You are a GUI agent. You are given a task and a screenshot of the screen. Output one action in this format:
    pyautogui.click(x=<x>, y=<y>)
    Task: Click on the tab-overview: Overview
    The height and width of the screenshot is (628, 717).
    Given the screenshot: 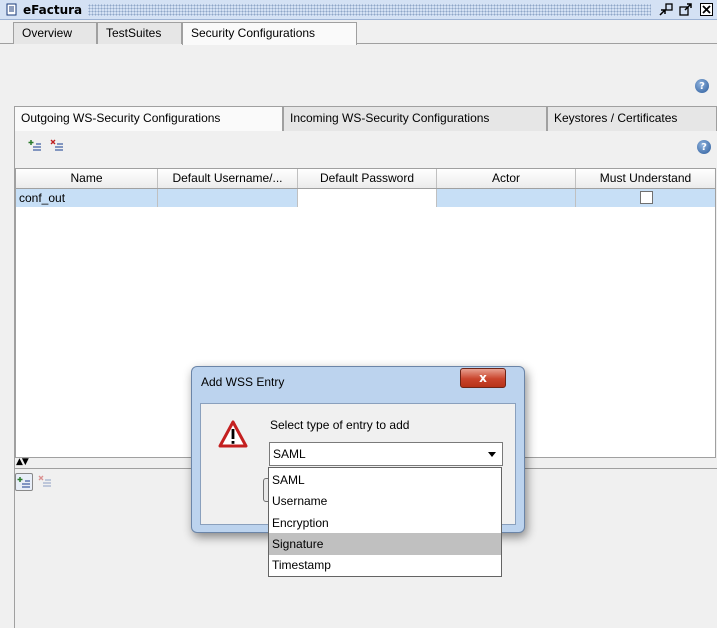 What is the action you would take?
    pyautogui.click(x=55, y=33)
    